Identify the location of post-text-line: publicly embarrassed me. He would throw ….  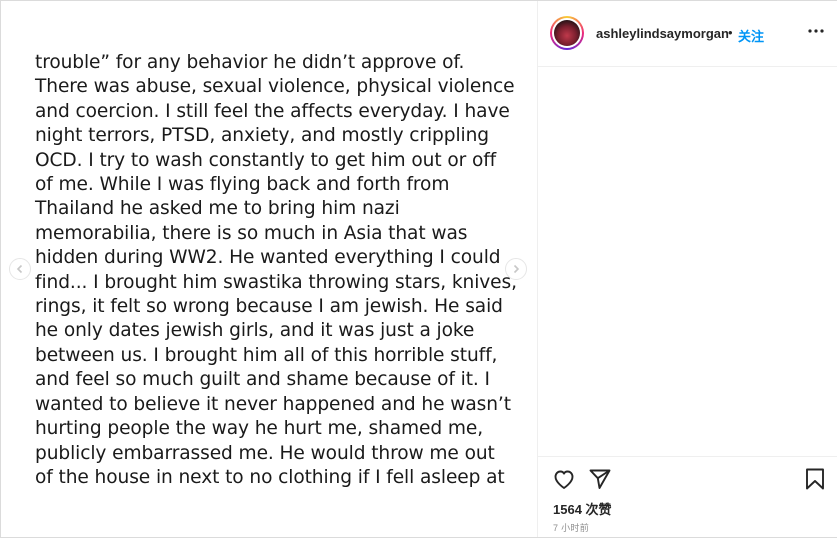
(265, 453).